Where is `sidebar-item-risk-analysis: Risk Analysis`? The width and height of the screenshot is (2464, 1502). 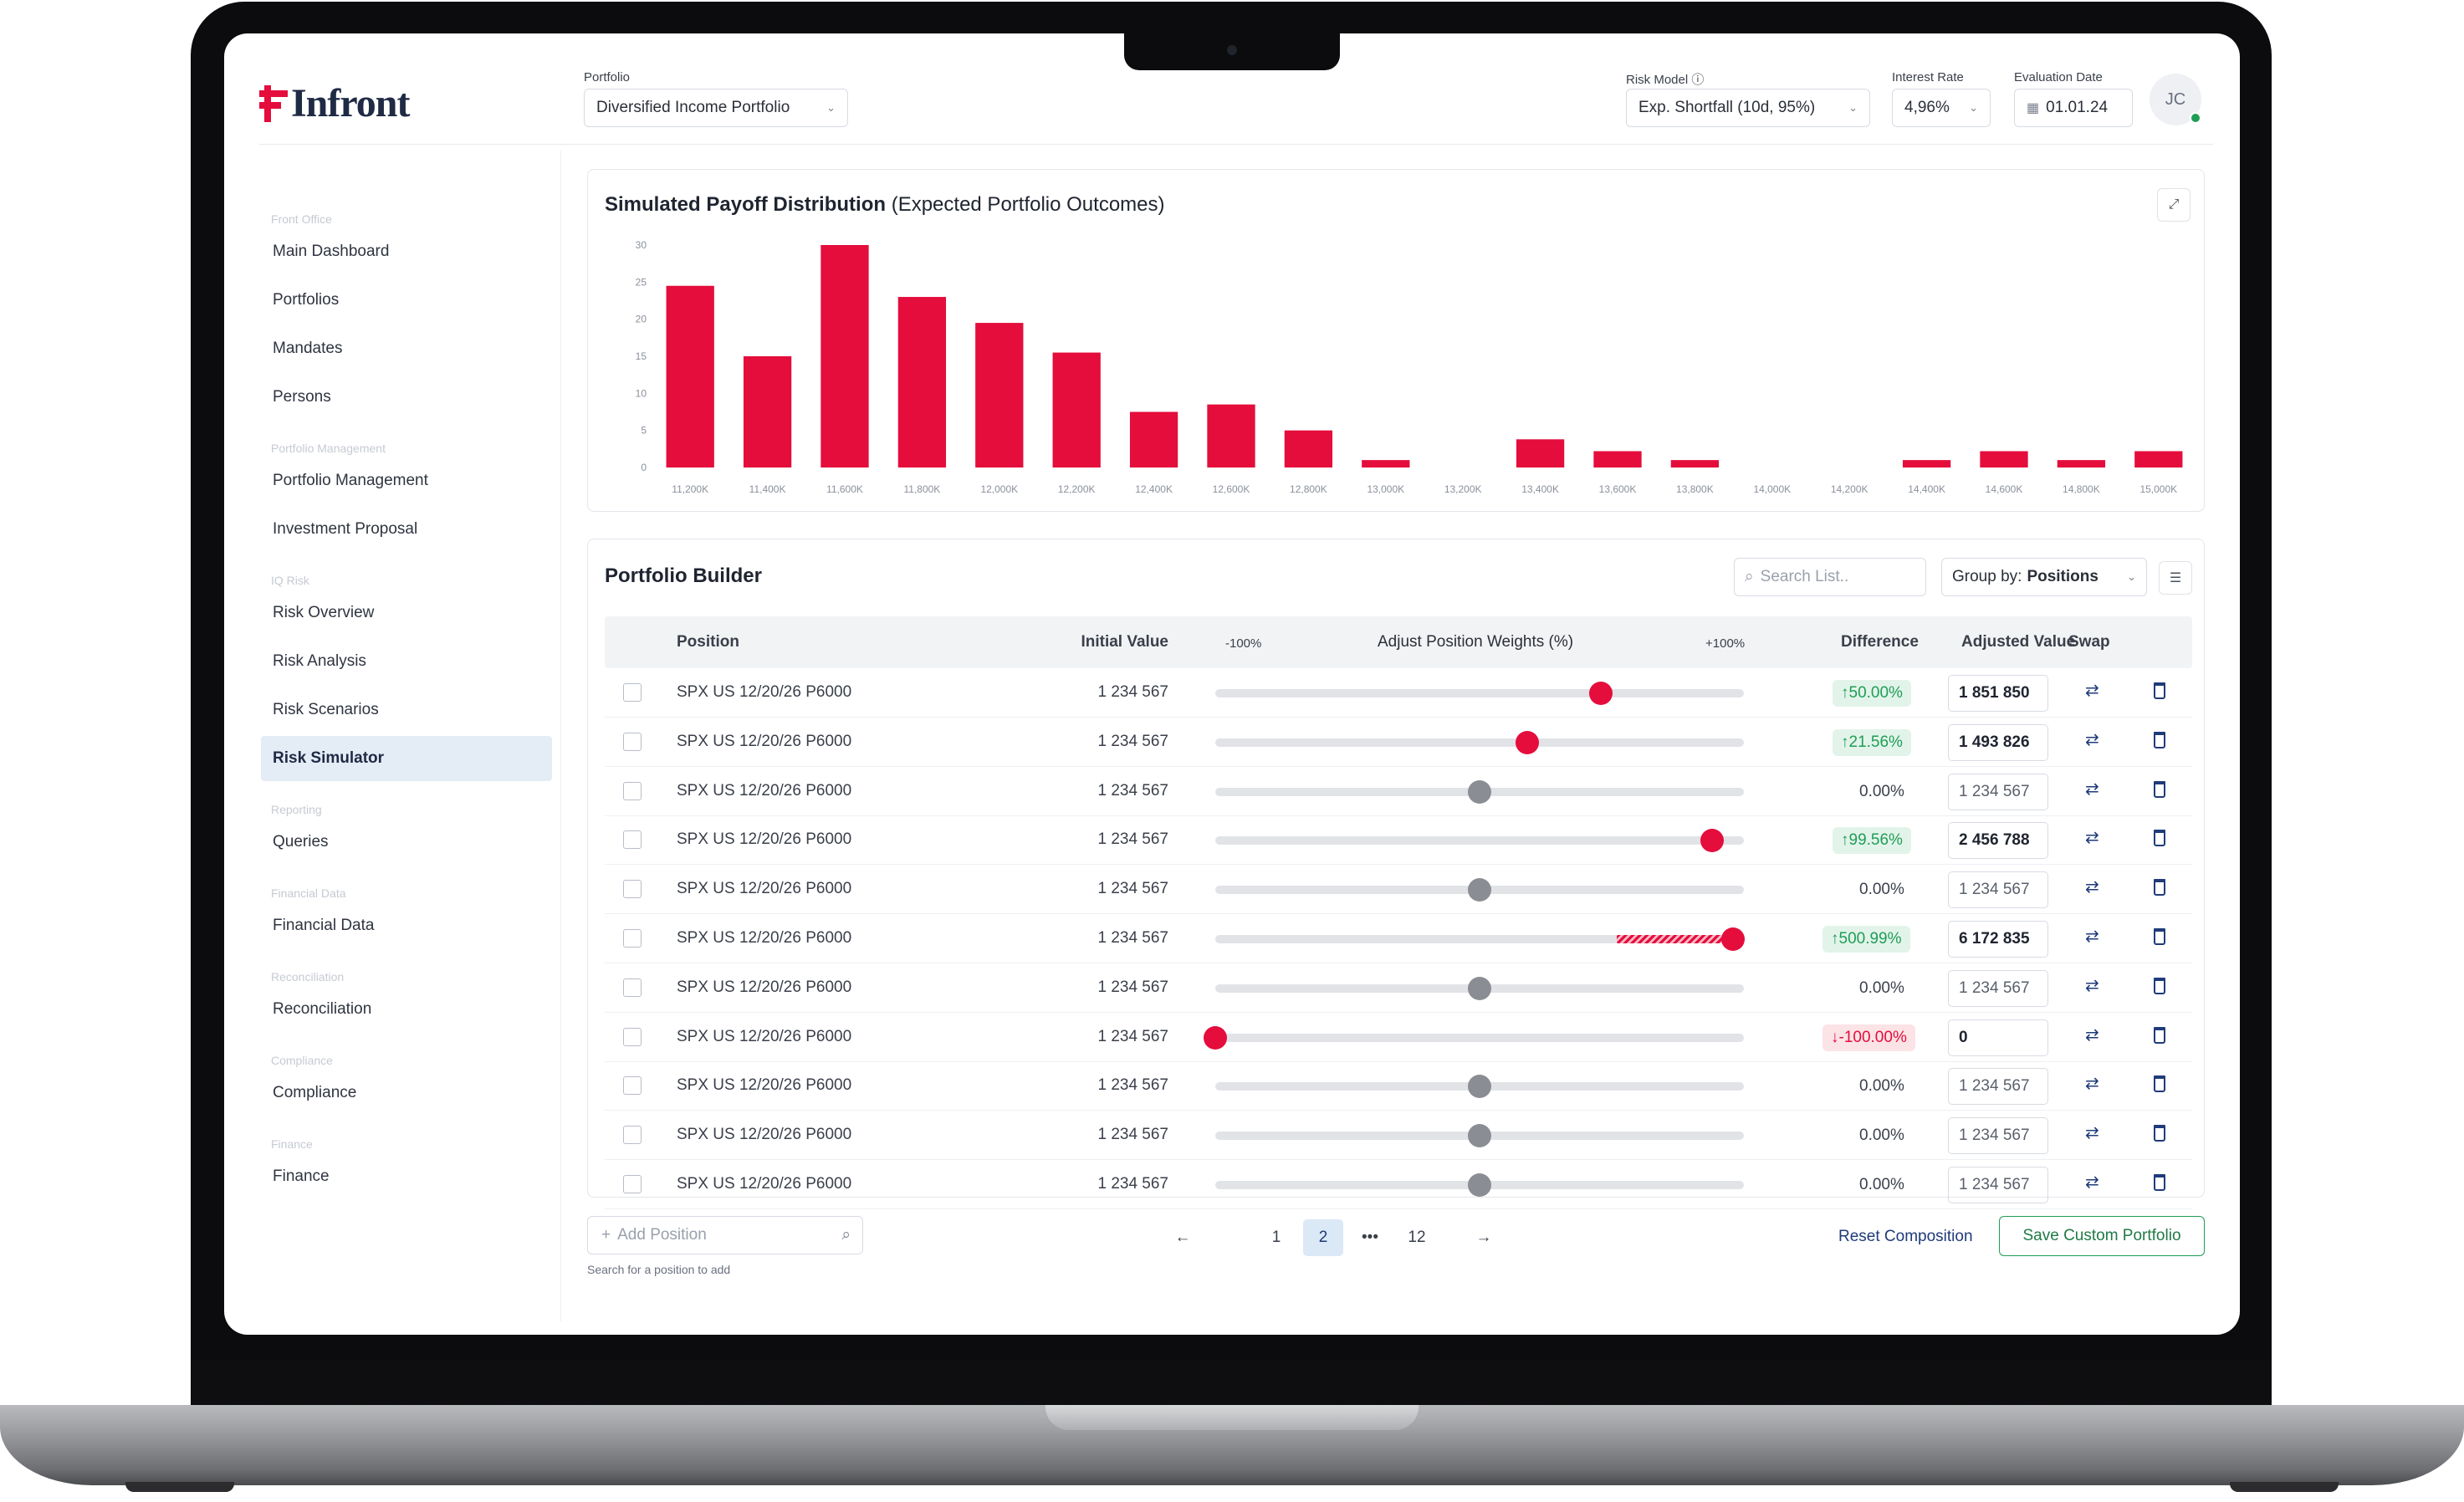 sidebar-item-risk-analysis: Risk Analysis is located at coordinates (407, 661).